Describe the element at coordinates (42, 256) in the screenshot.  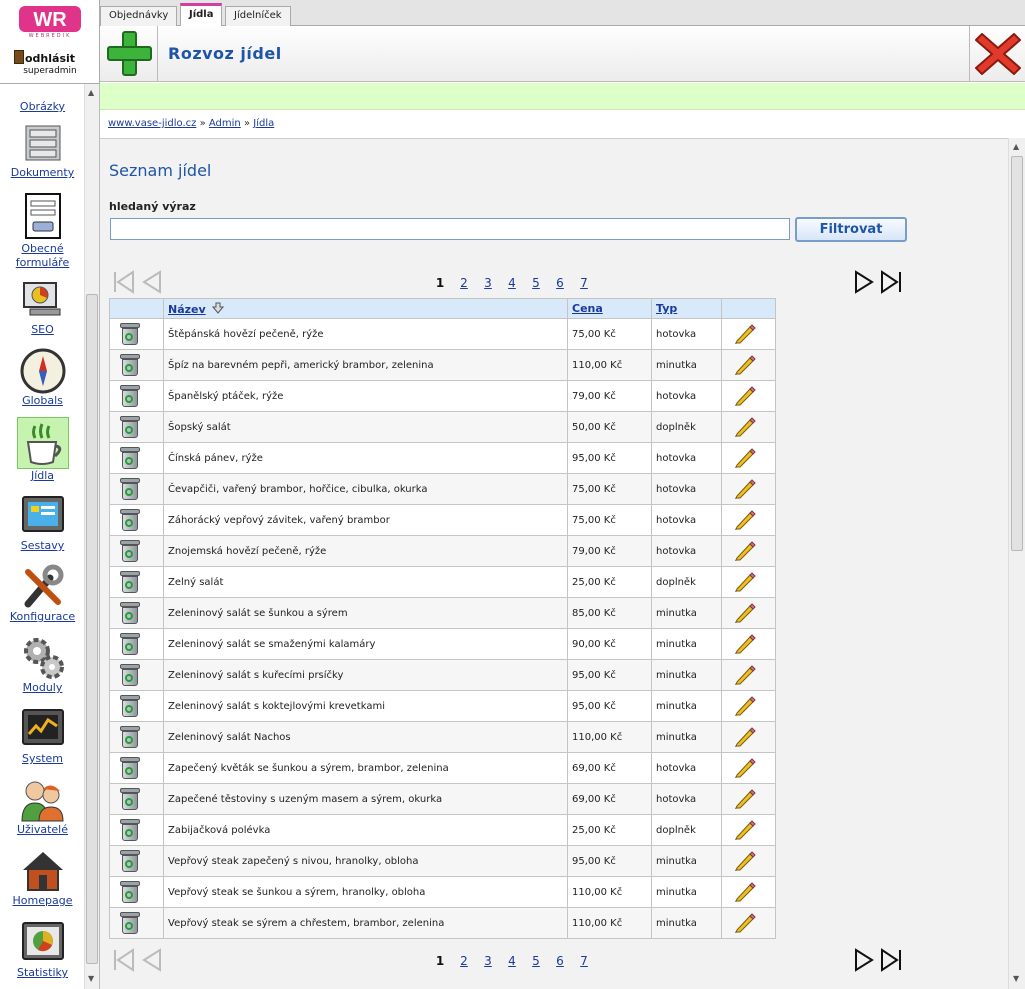
I see `sidebar-item-label: Obecné formuláře` at that location.